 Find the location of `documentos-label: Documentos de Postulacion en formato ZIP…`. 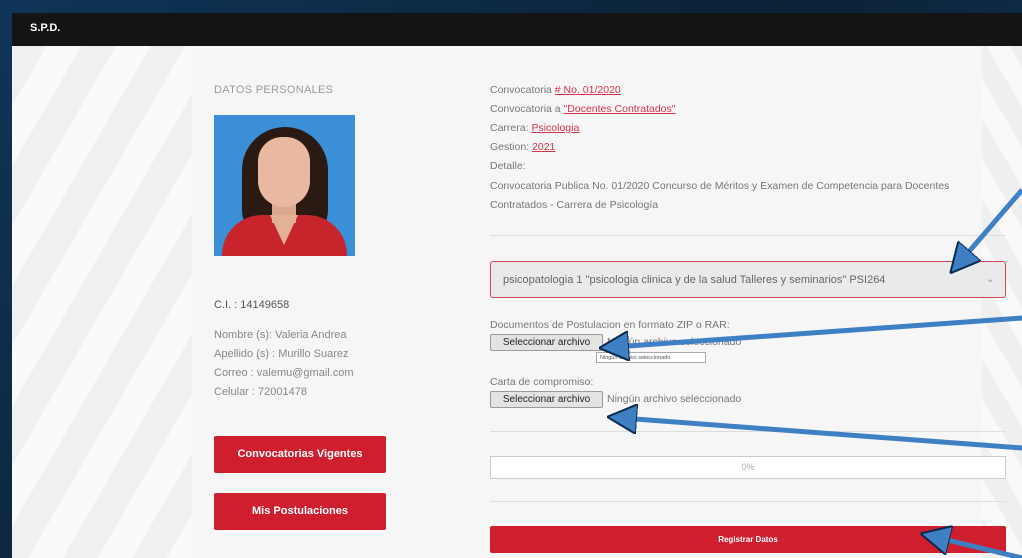

documentos-label: Documentos de Postulacion en formato ZIP… is located at coordinates (610, 325).